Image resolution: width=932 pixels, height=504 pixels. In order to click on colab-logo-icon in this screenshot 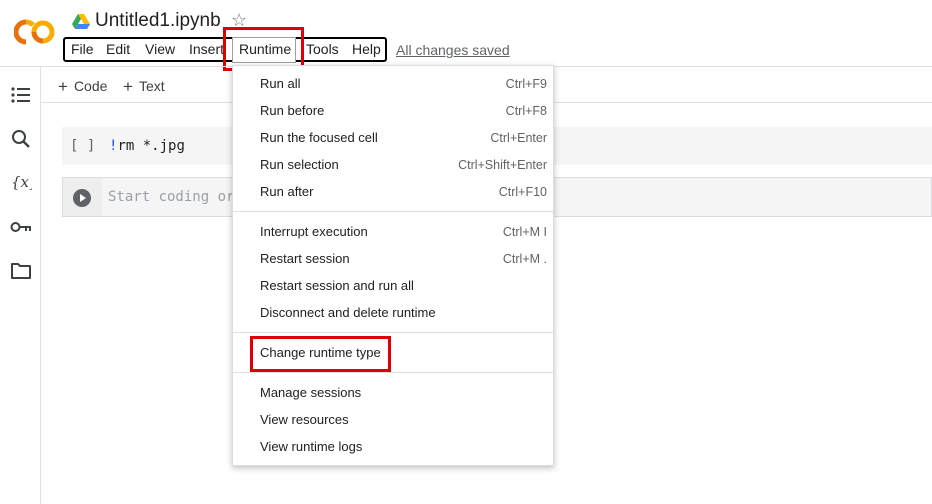, I will do `click(35, 32)`.